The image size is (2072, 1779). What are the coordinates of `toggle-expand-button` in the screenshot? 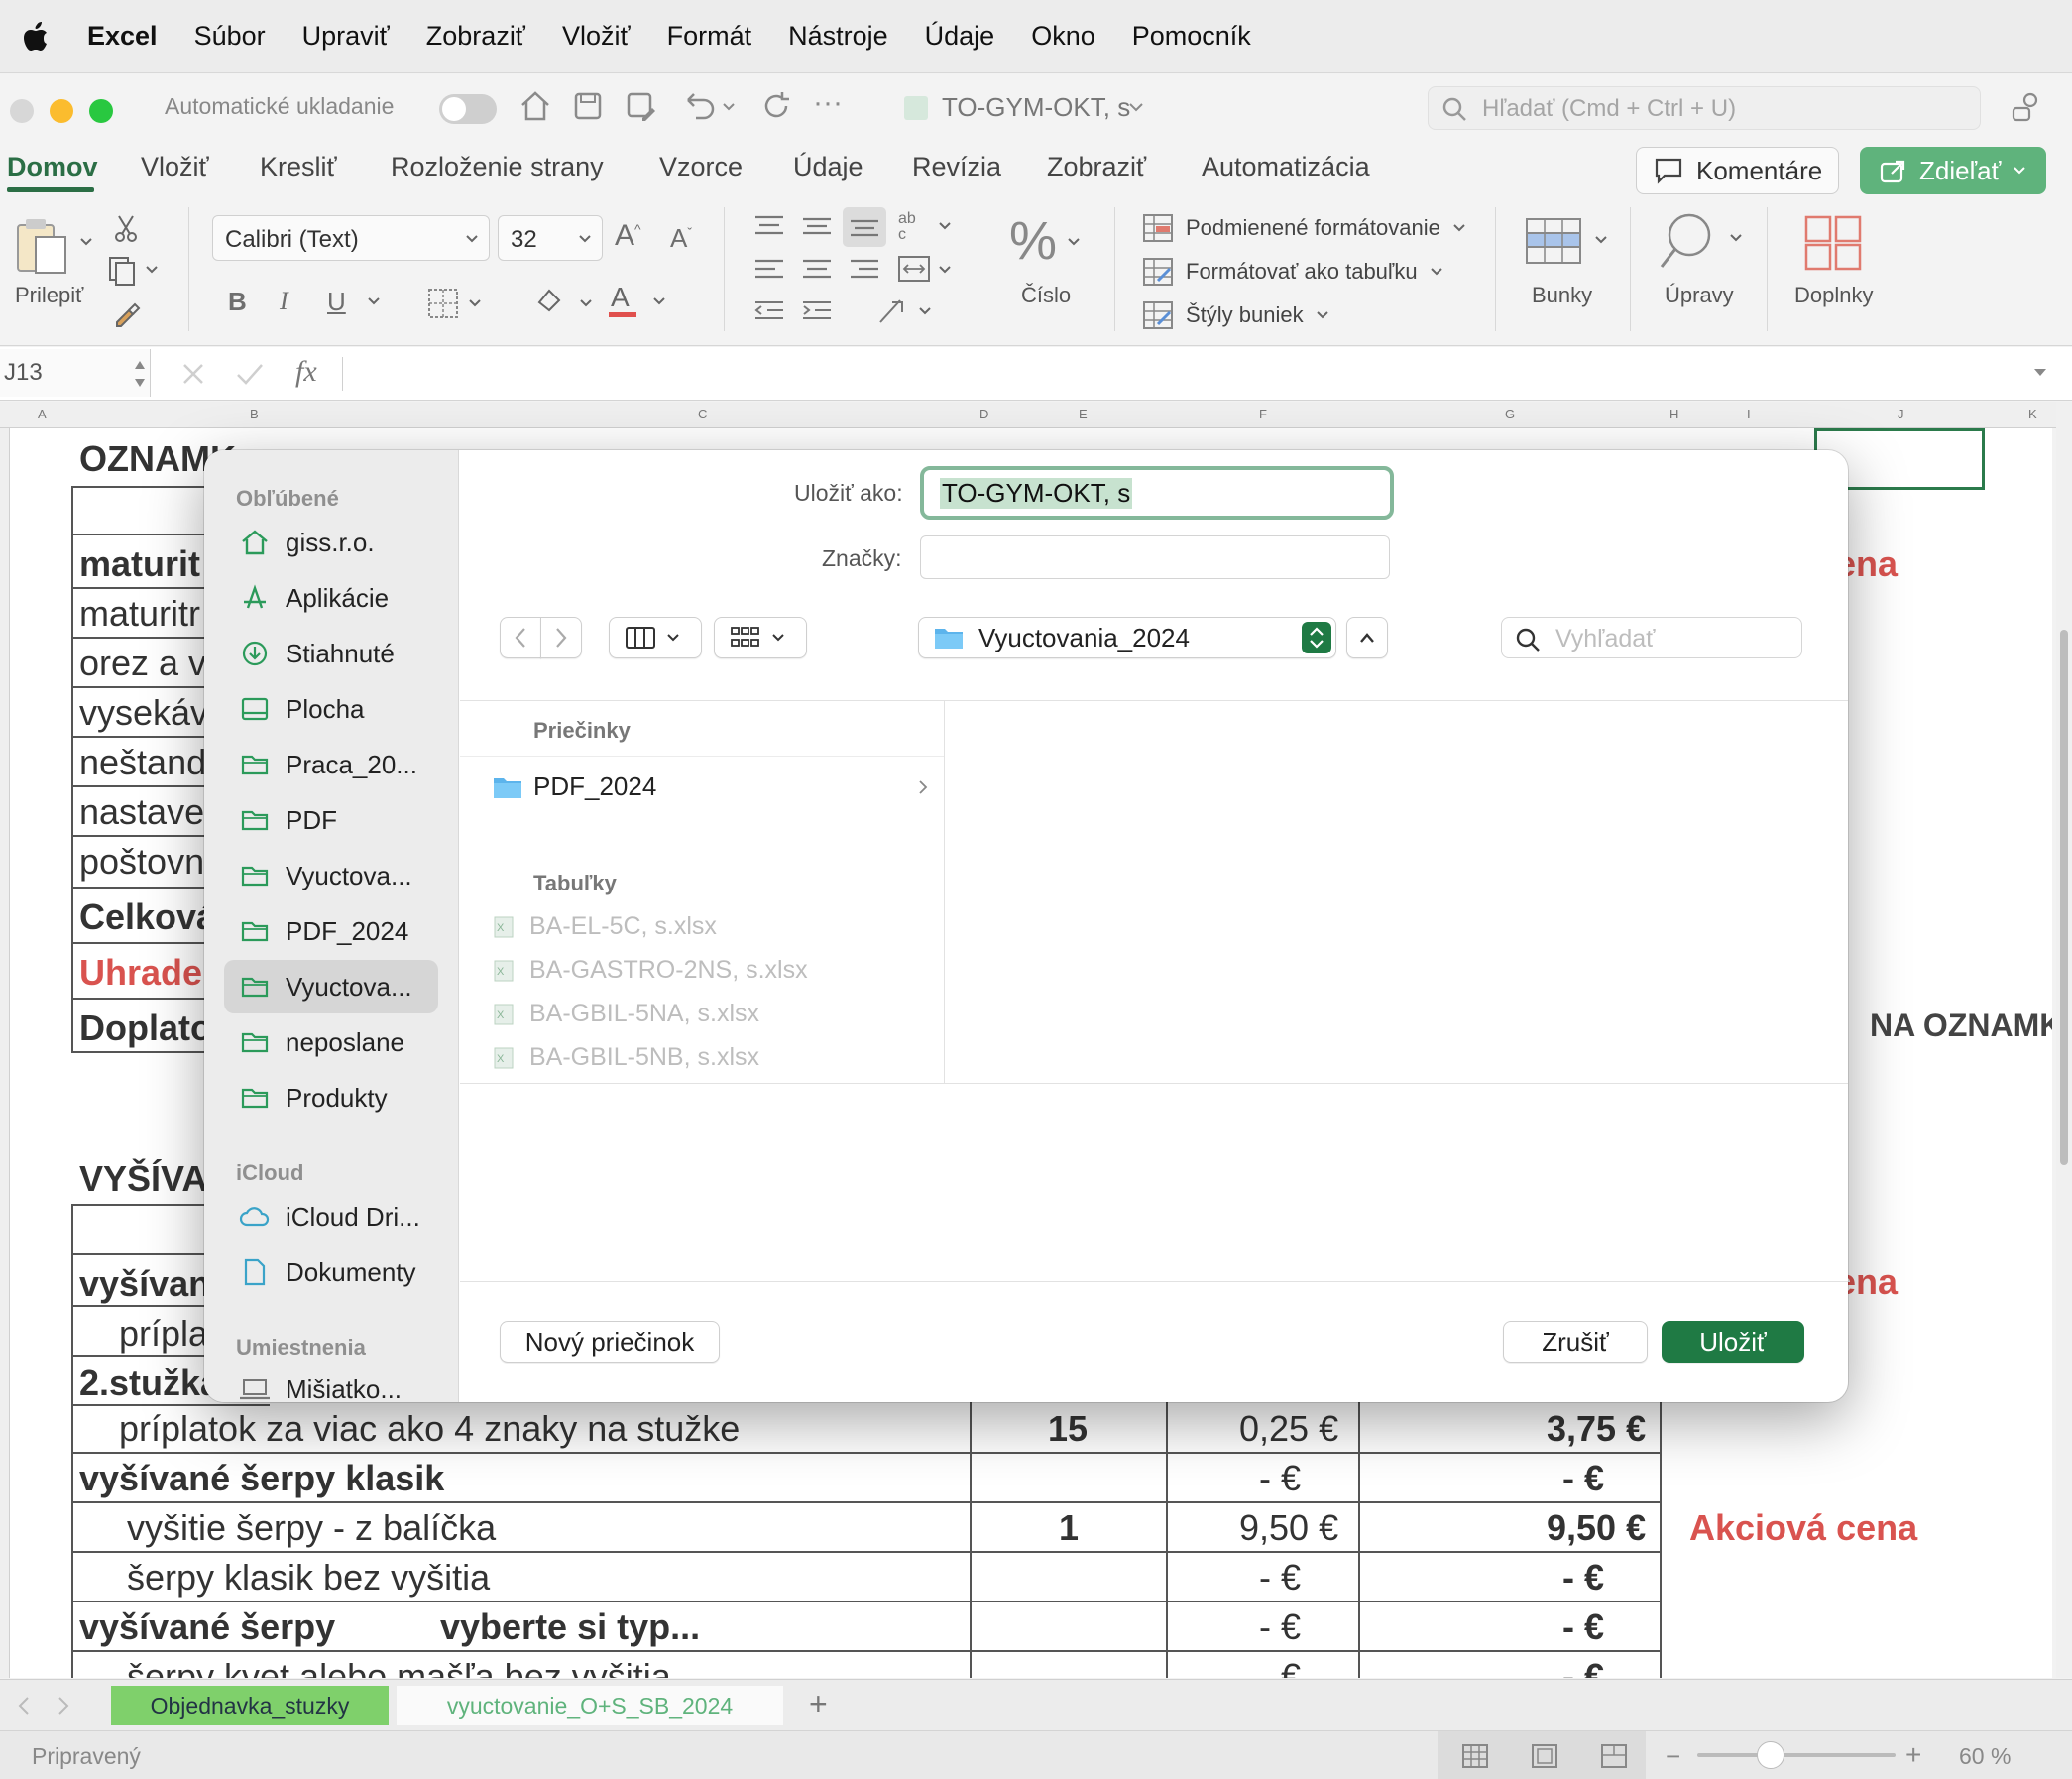 It's located at (1367, 637).